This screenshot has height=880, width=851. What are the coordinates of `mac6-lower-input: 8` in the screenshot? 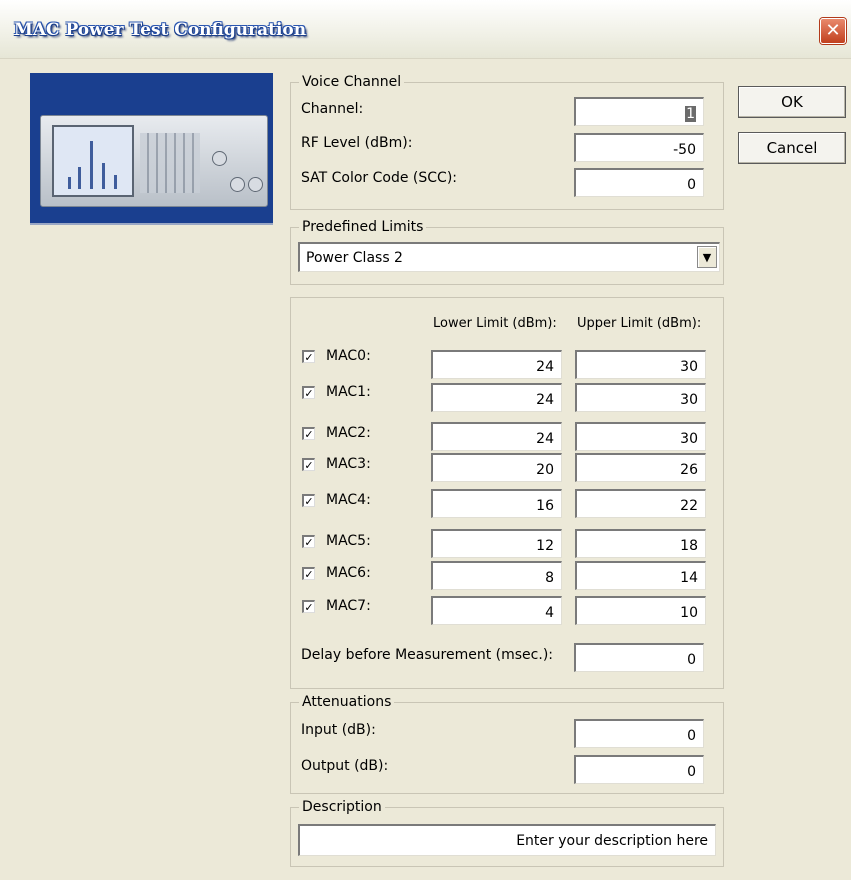 It's located at (496, 575).